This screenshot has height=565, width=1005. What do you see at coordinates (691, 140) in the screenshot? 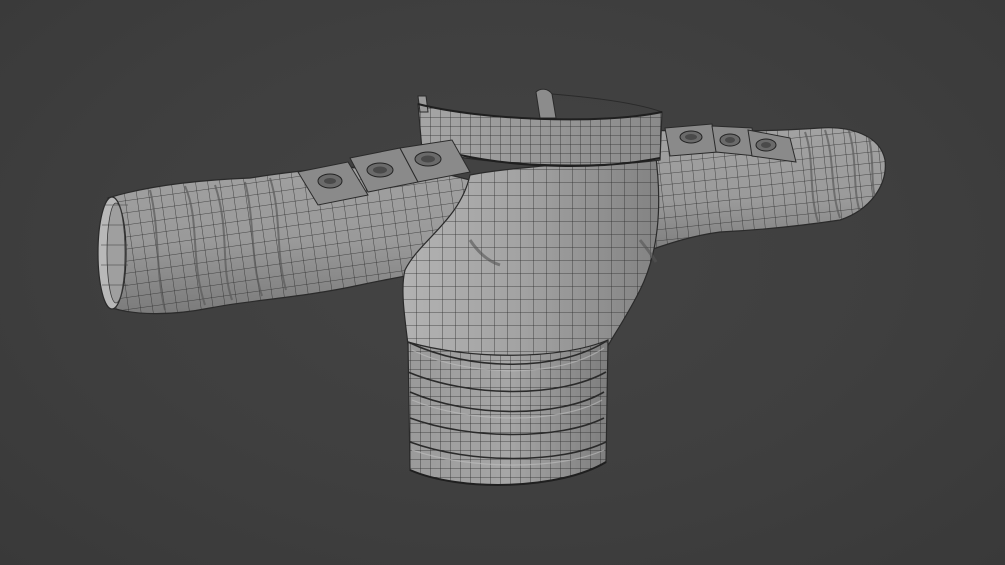
I see `strap-button` at bounding box center [691, 140].